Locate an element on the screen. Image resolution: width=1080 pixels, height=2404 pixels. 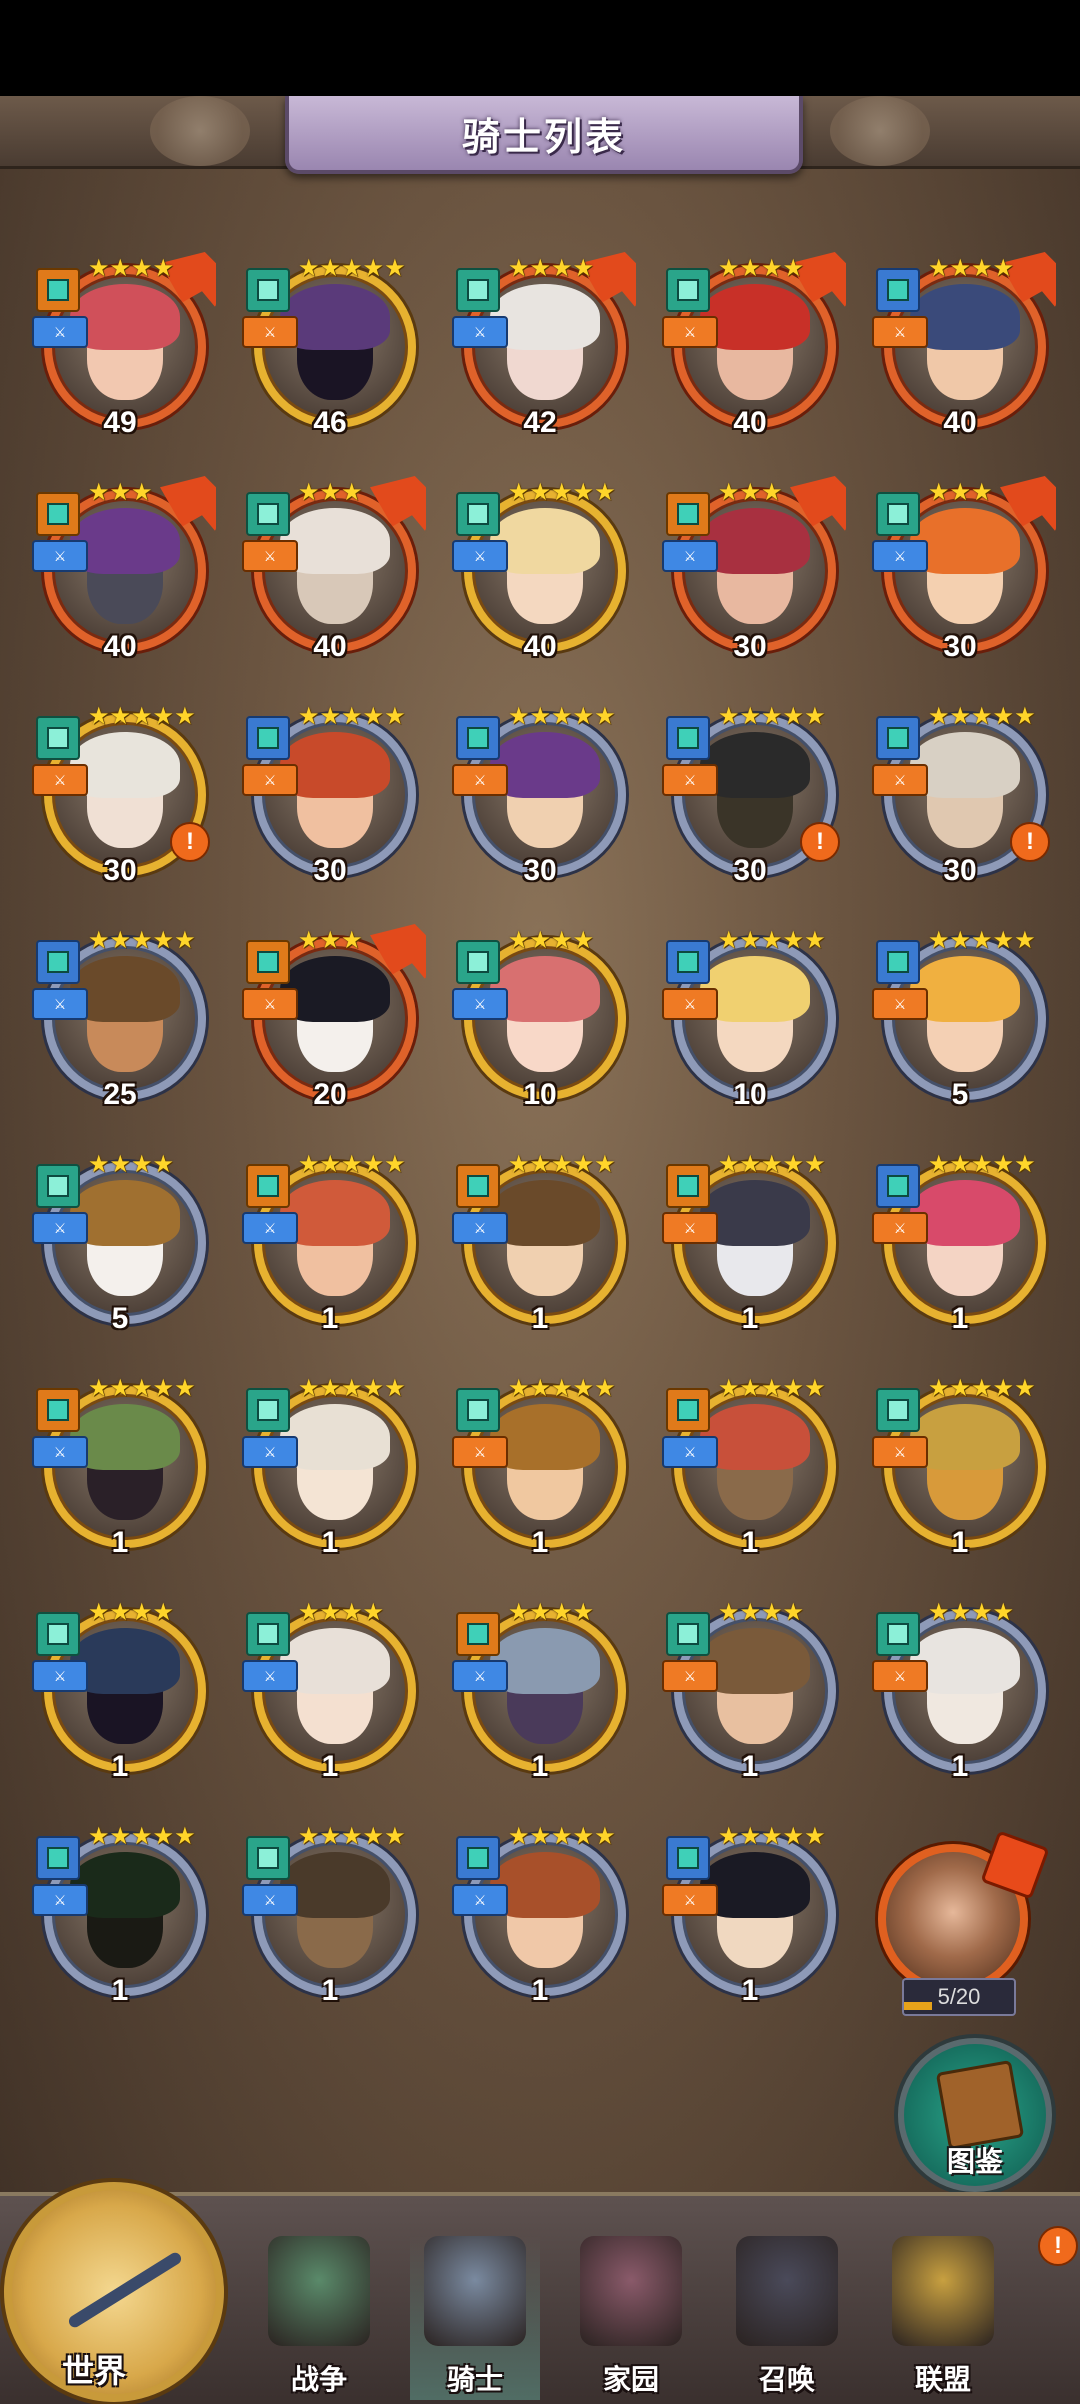
knight-card: ★ ★ ★ ★ ★ ⚔ 5 is located at coordinates (960, 1023).